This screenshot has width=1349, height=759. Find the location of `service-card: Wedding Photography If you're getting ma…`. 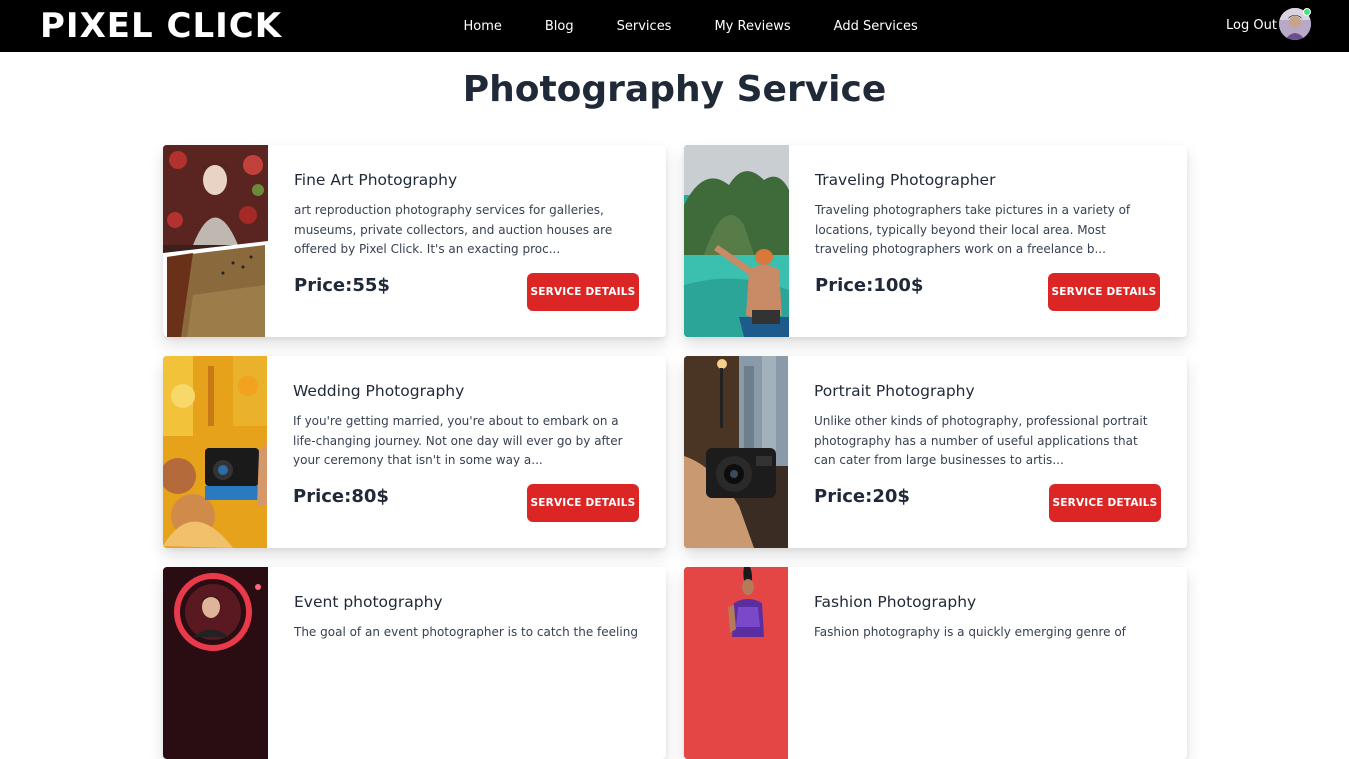

service-card: Wedding Photography If you're getting ma… is located at coordinates (414, 452).